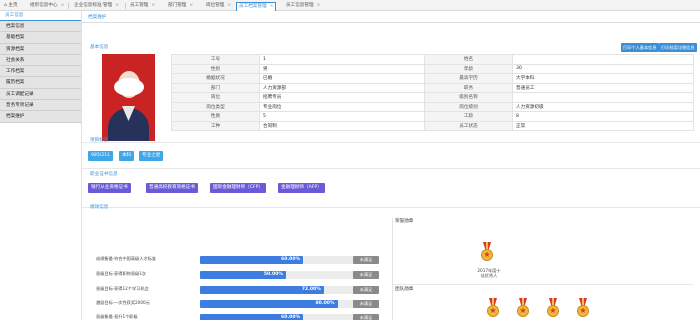 This screenshot has height=320, width=700. I want to click on breadcrumb: 档案维护, so click(97, 17).